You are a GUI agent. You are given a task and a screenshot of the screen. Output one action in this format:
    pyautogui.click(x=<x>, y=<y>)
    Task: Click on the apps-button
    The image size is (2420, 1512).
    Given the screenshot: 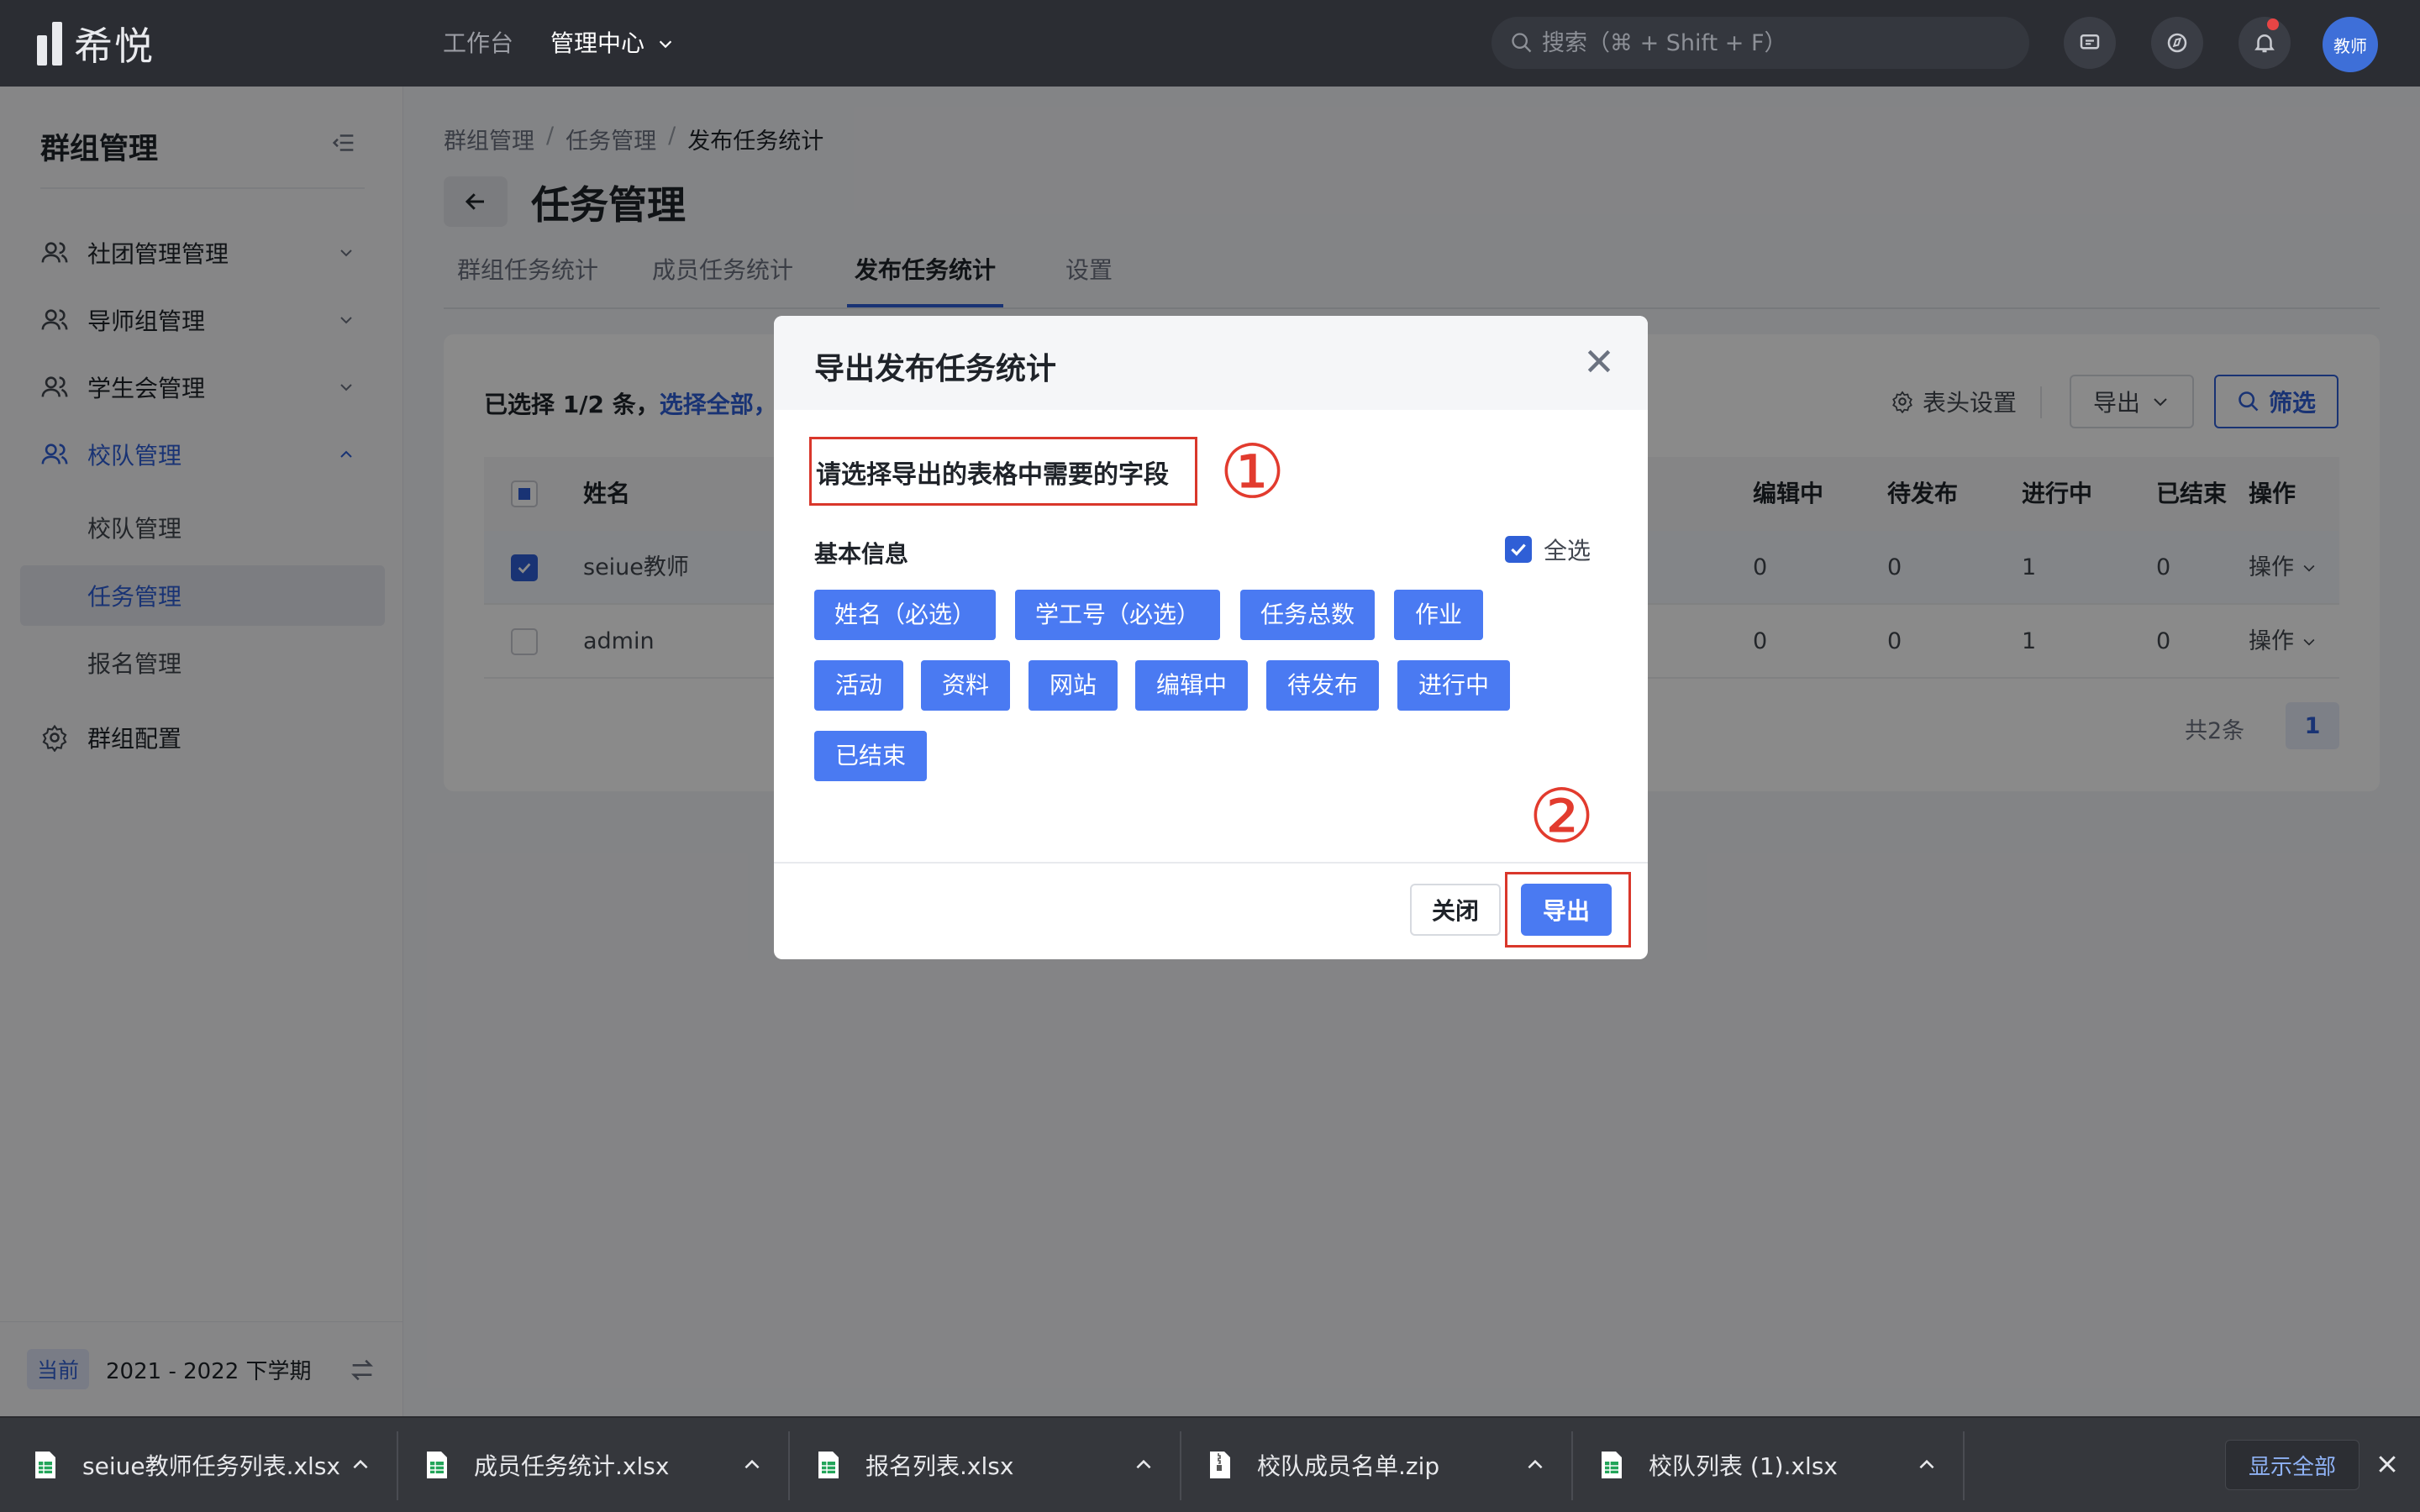 What is the action you would take?
    pyautogui.click(x=2177, y=43)
    